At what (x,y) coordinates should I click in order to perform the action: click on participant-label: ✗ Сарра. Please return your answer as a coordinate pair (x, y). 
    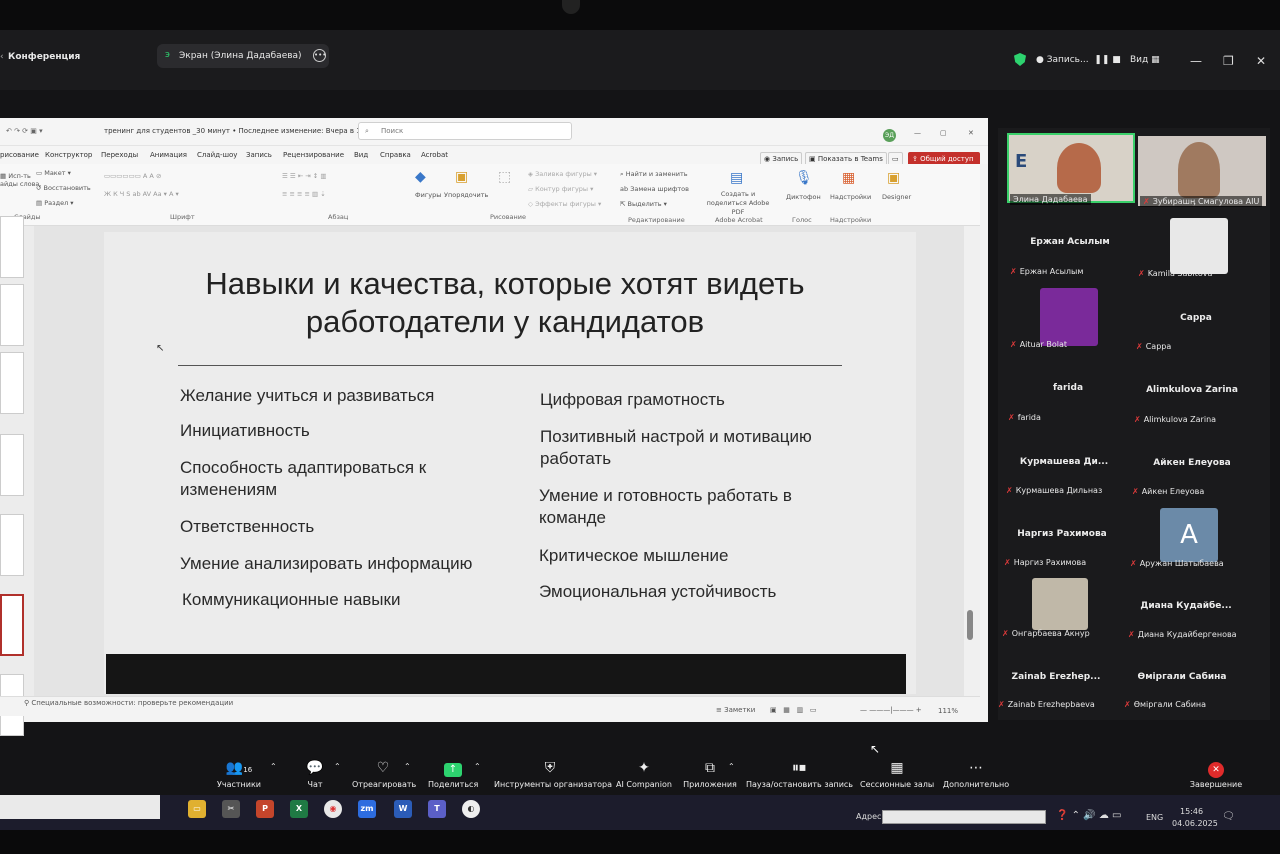
    Looking at the image, I should click on (1153, 346).